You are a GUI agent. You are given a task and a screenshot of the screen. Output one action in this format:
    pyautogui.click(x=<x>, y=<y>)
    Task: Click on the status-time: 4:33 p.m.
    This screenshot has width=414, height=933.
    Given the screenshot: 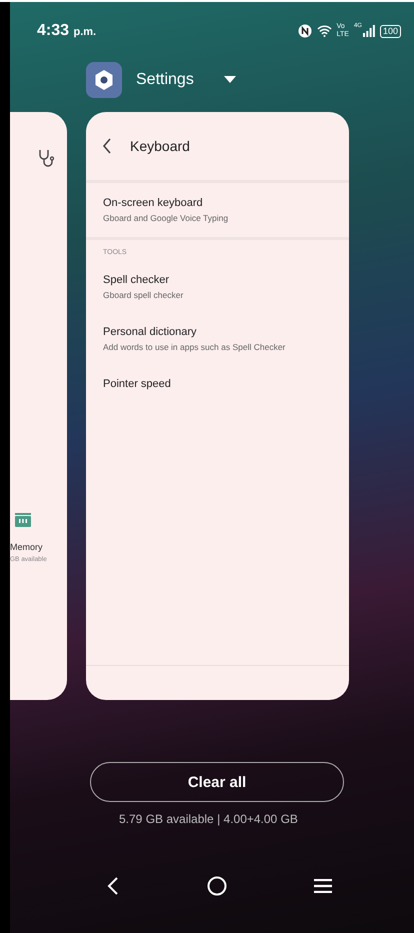 What is the action you would take?
    pyautogui.click(x=66, y=31)
    